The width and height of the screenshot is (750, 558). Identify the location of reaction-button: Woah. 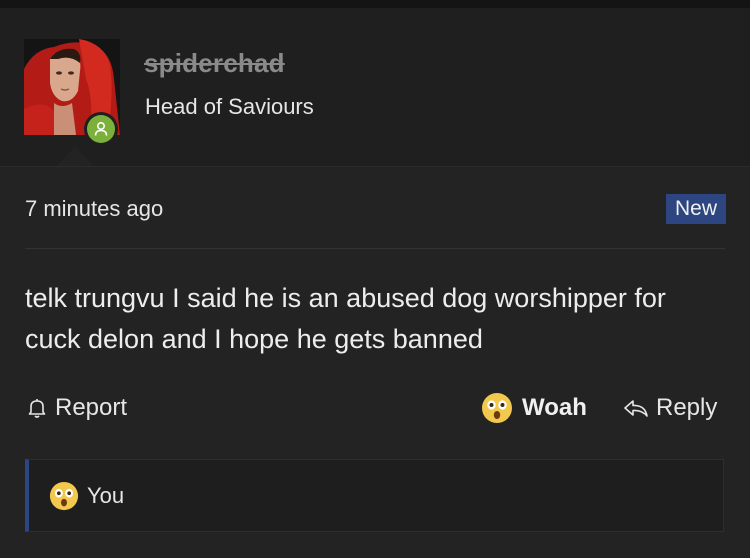
(534, 408).